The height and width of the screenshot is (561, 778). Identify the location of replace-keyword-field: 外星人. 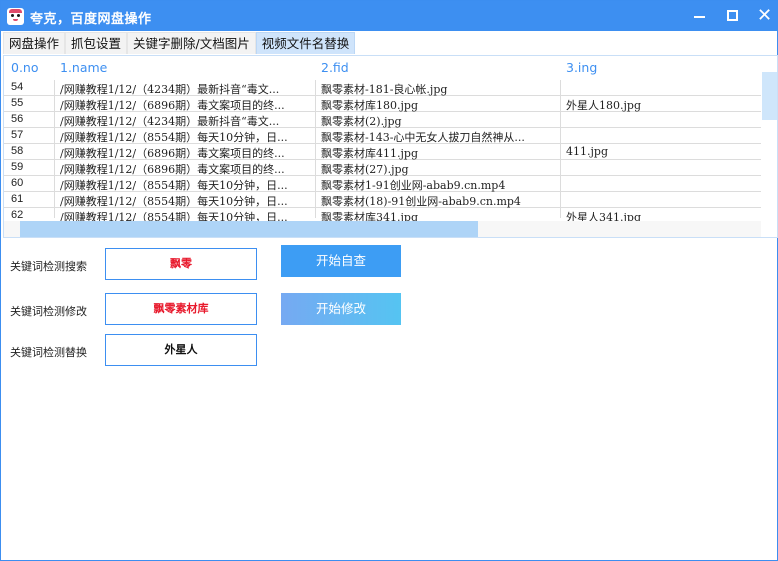
(181, 350).